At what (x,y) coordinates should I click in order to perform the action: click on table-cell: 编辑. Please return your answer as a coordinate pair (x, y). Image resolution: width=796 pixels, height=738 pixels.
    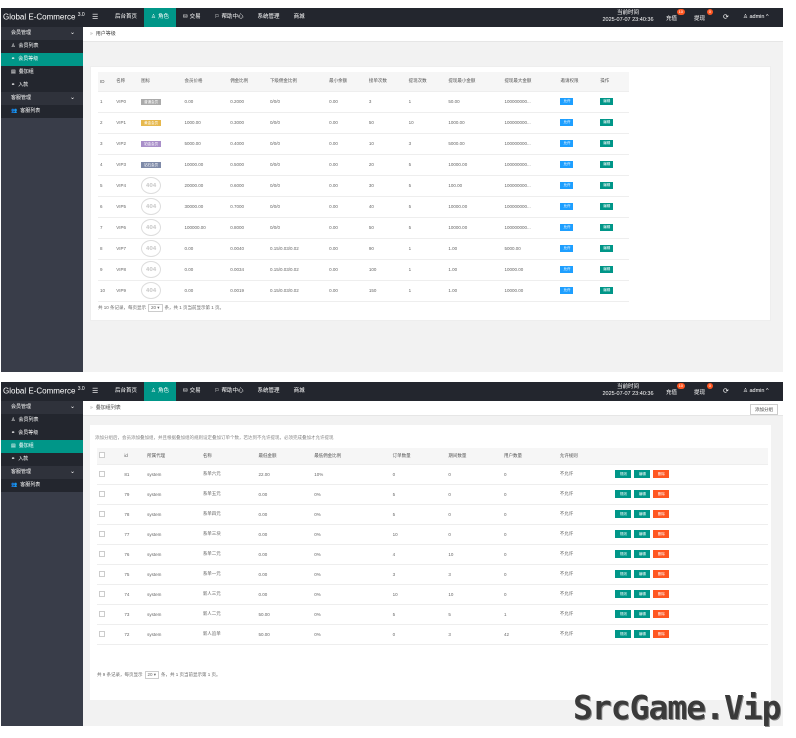
    Looking at the image, I should click on (613, 102).